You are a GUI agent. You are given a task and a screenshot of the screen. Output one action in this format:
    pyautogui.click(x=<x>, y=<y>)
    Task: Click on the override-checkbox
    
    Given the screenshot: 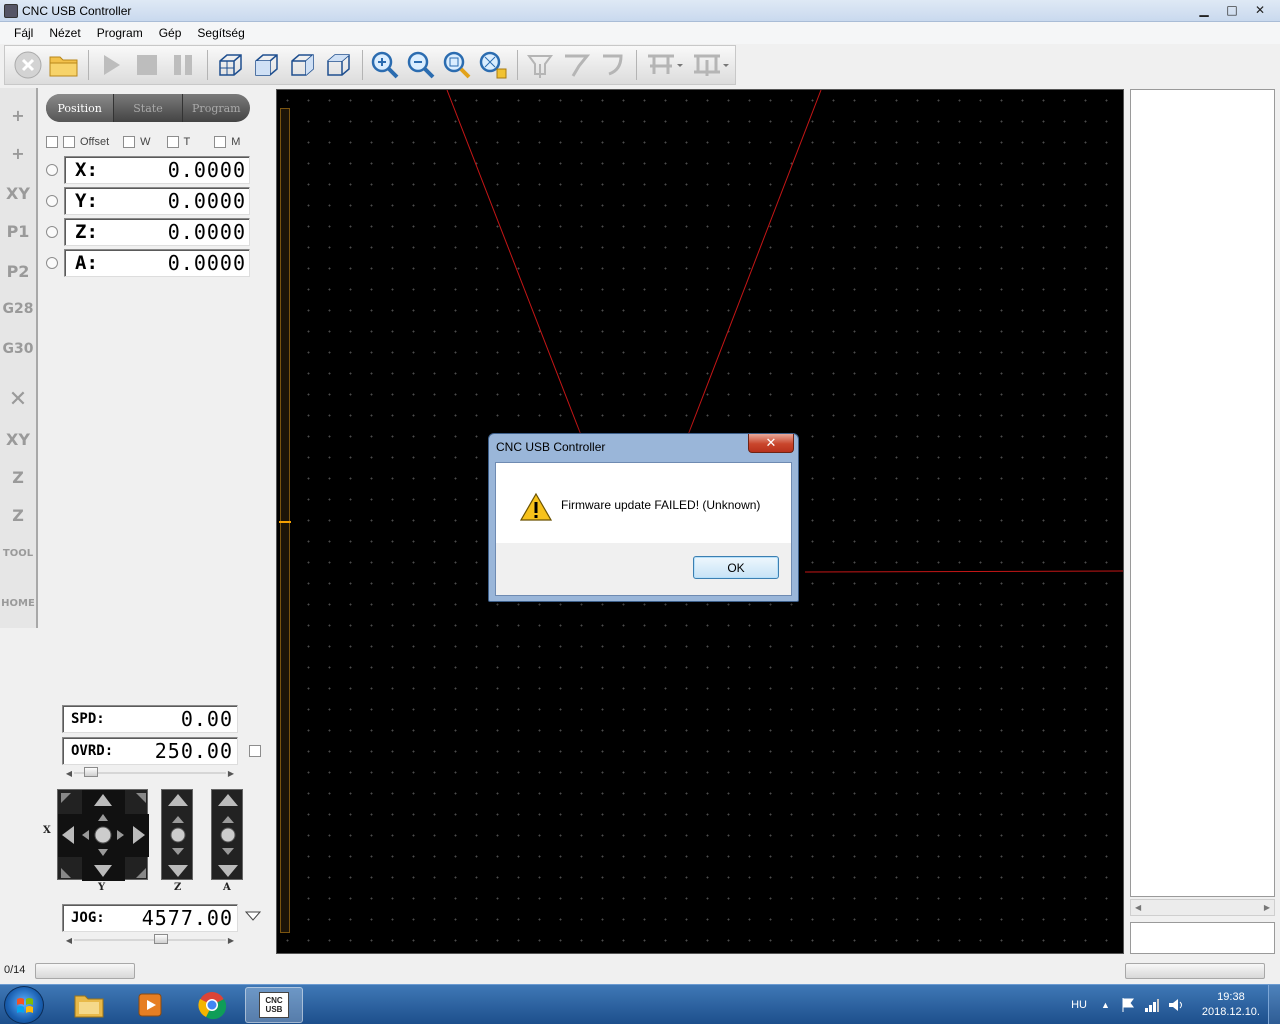 What is the action you would take?
    pyautogui.click(x=255, y=751)
    